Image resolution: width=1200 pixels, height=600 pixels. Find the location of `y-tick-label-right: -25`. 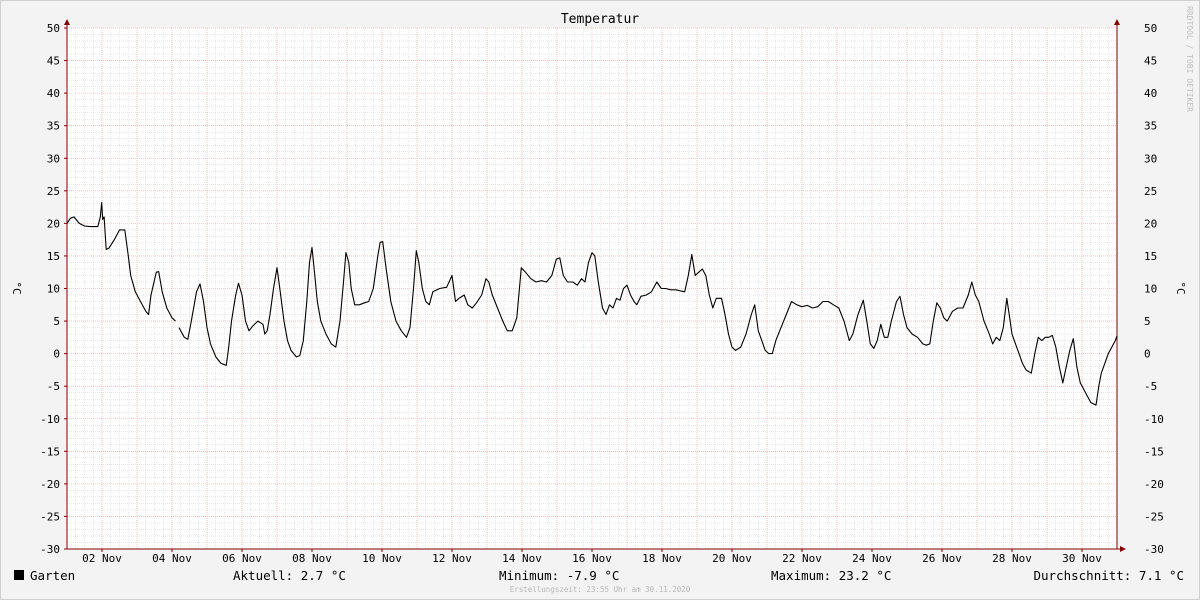

y-tick-label-right: -25 is located at coordinates (1154, 516).